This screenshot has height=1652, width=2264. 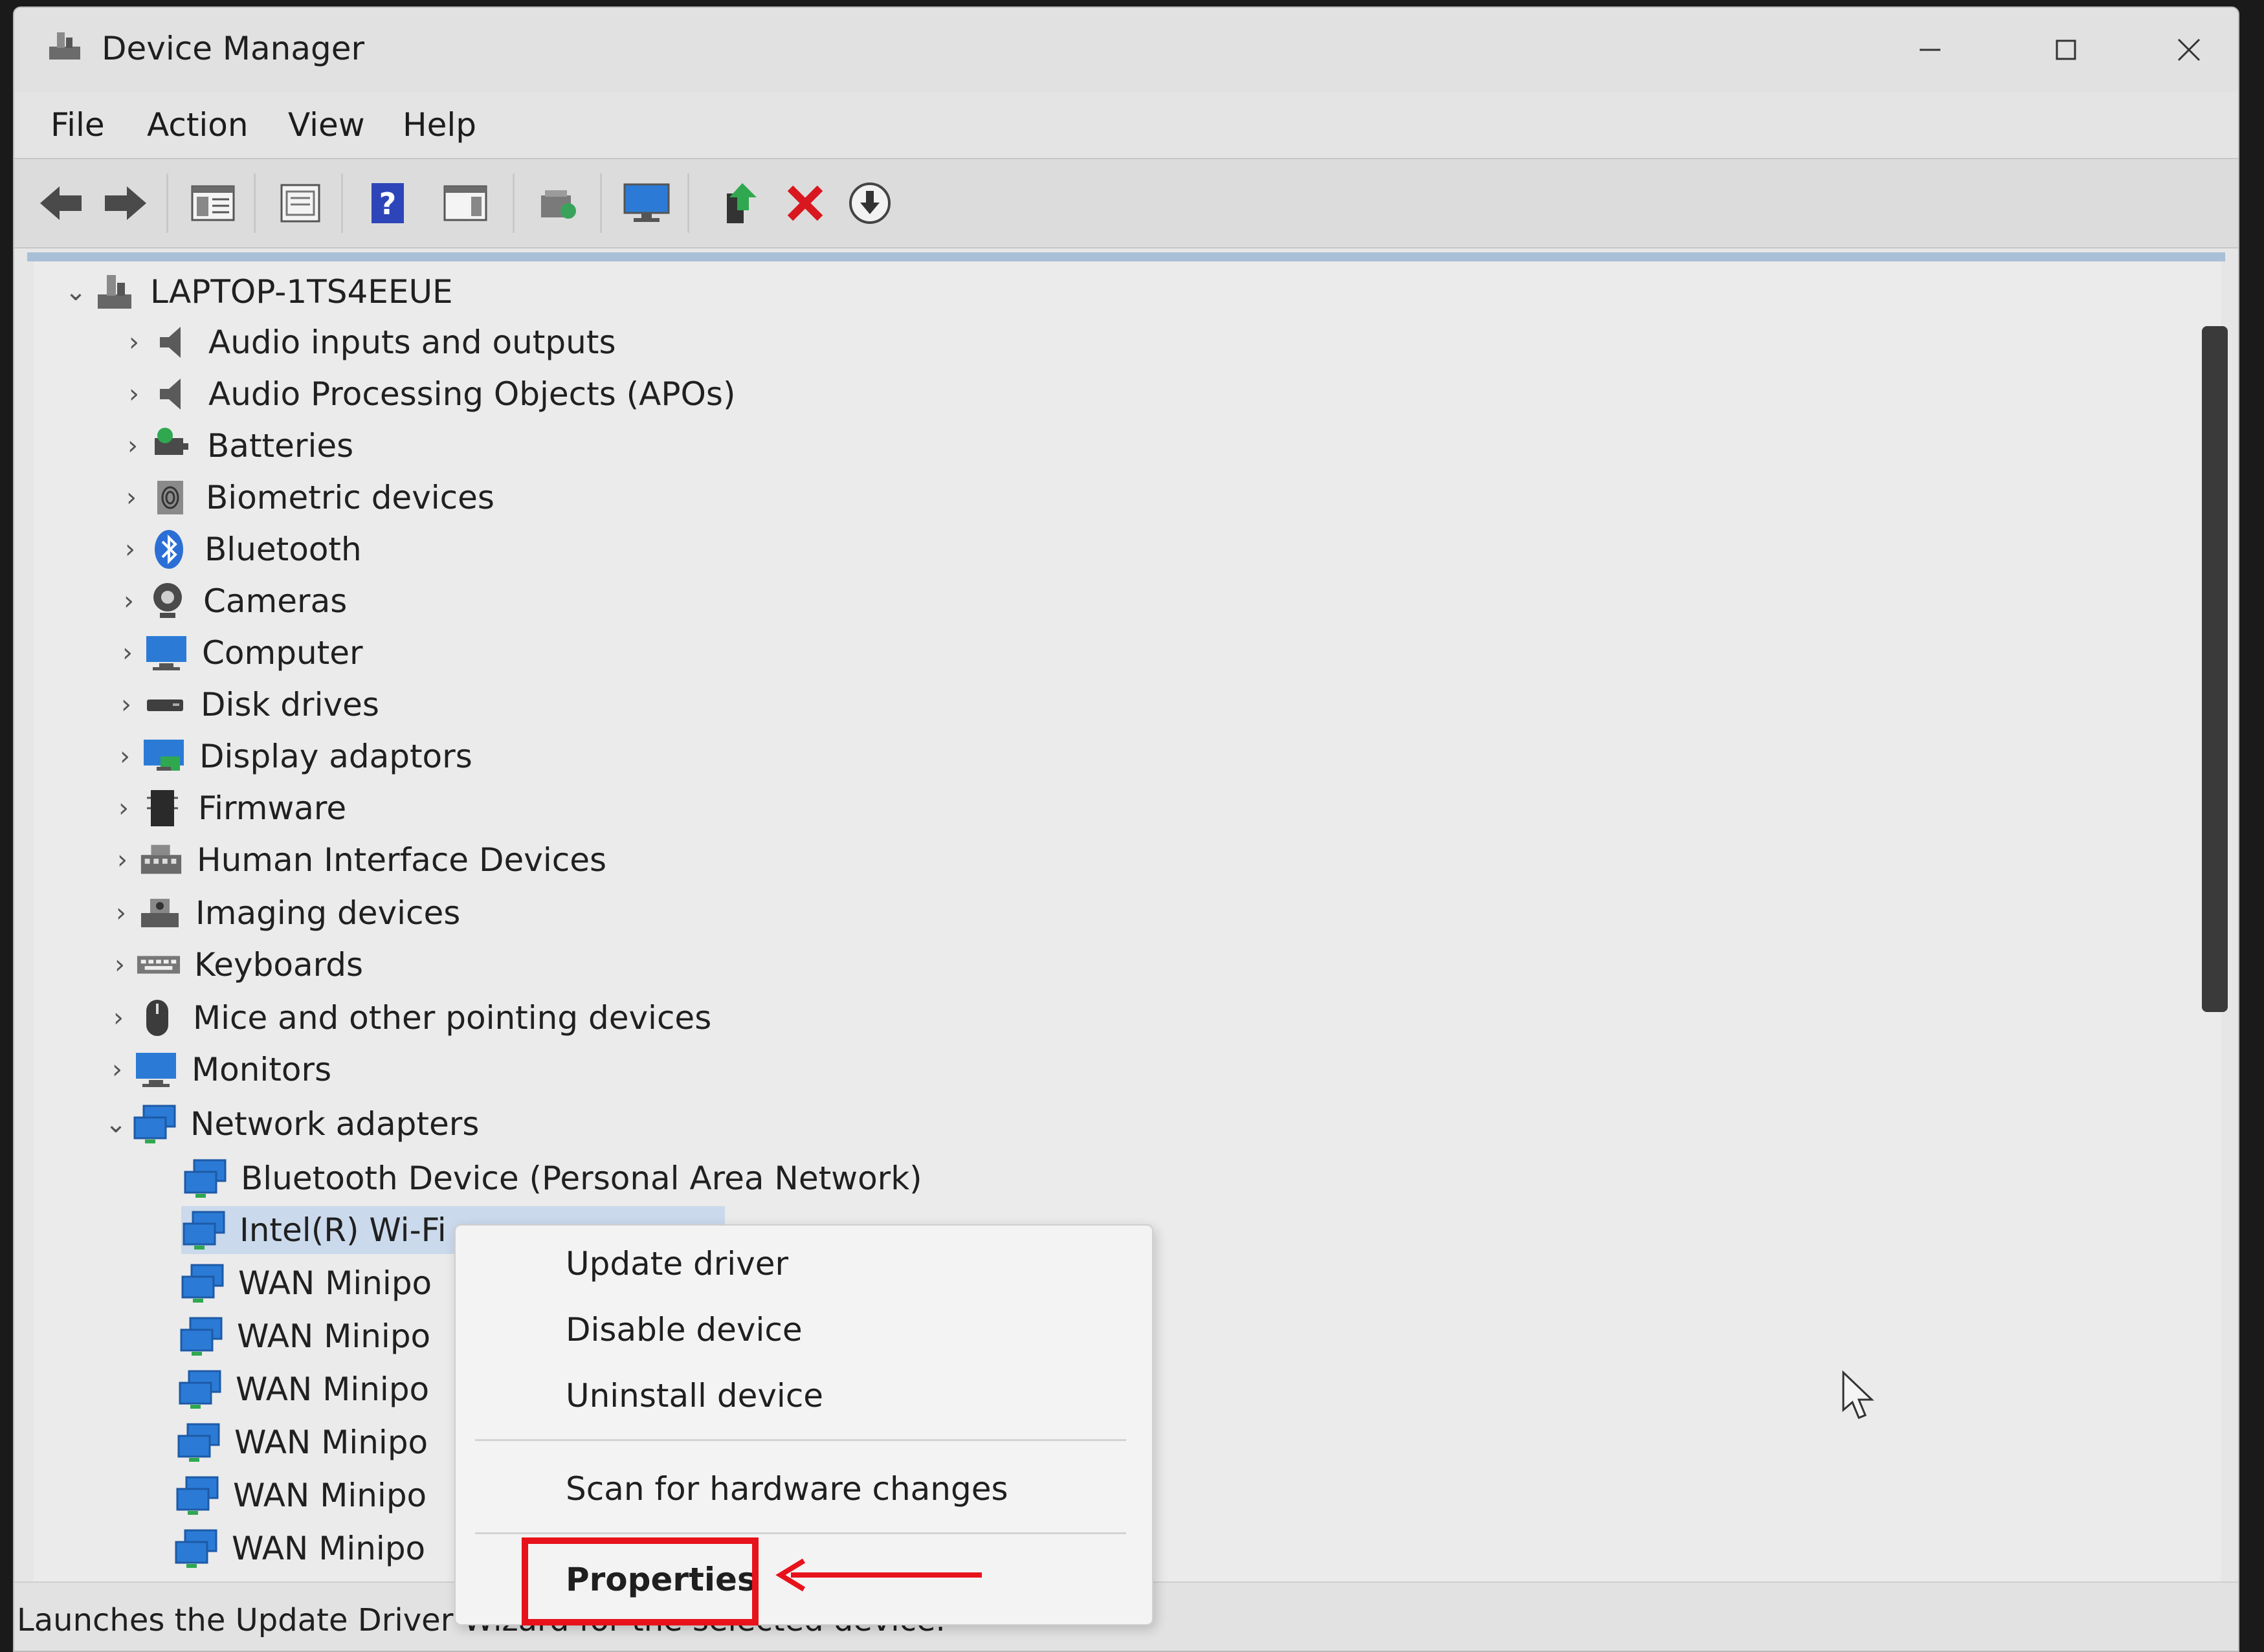 I want to click on computer-root-icon, so click(x=115, y=291).